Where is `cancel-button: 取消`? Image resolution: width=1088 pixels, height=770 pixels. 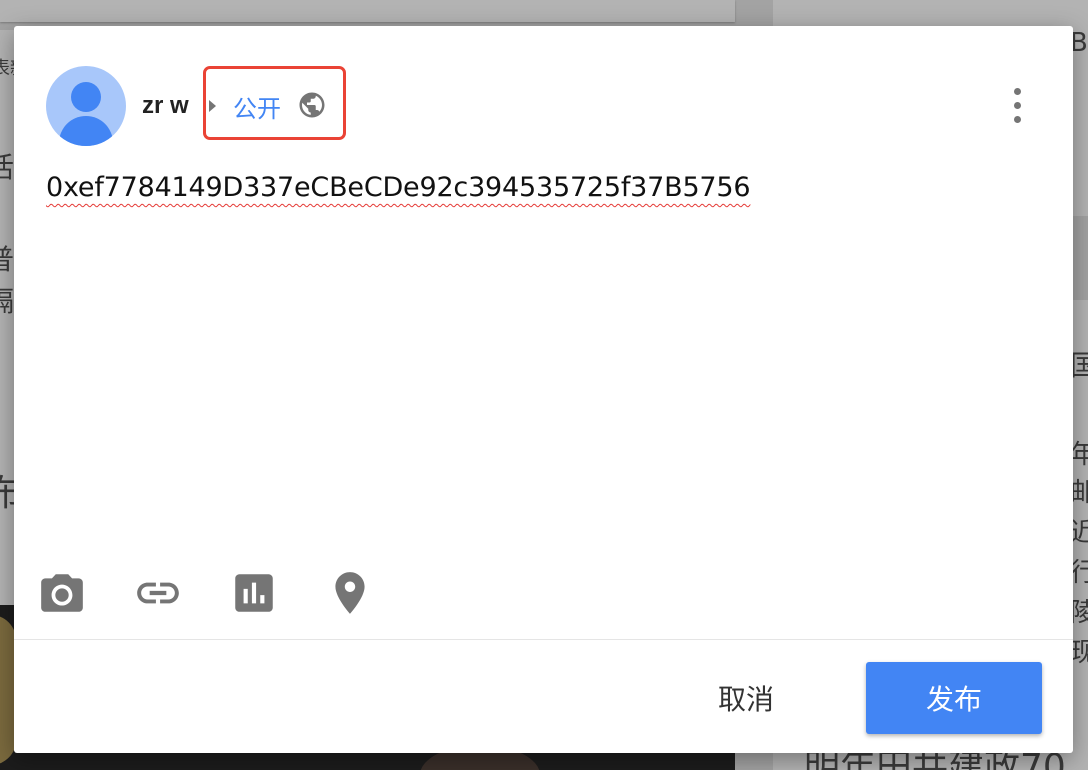
cancel-button: 取消 is located at coordinates (746, 698).